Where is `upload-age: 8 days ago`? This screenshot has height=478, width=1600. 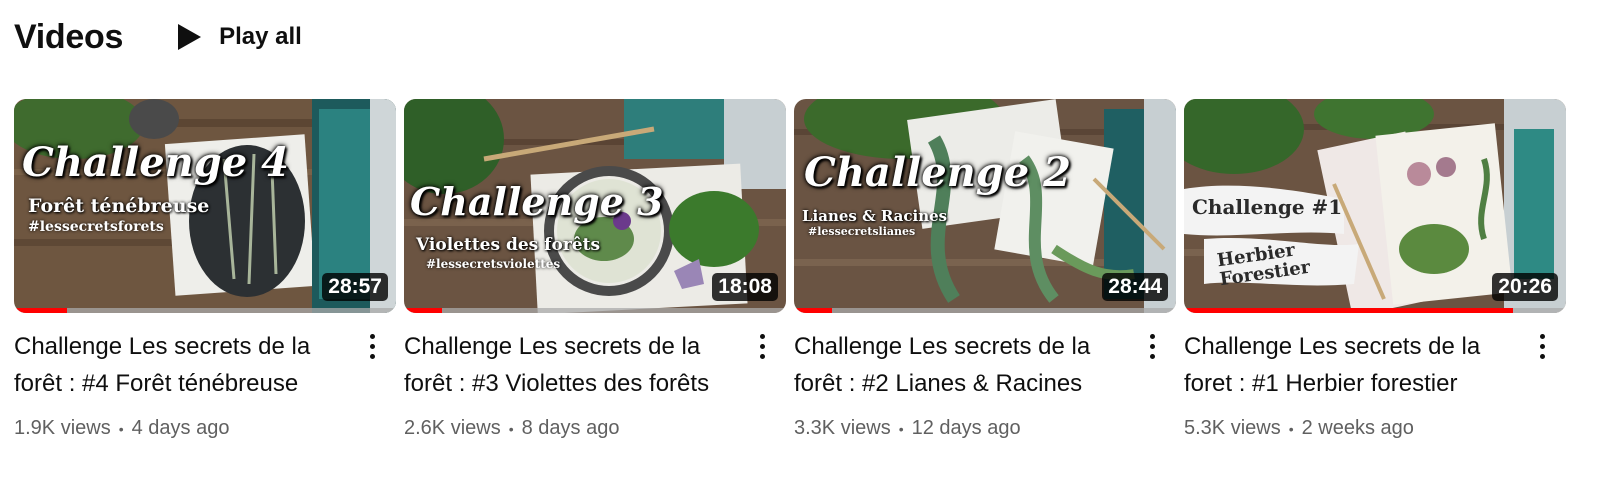 upload-age: 8 days ago is located at coordinates (570, 428).